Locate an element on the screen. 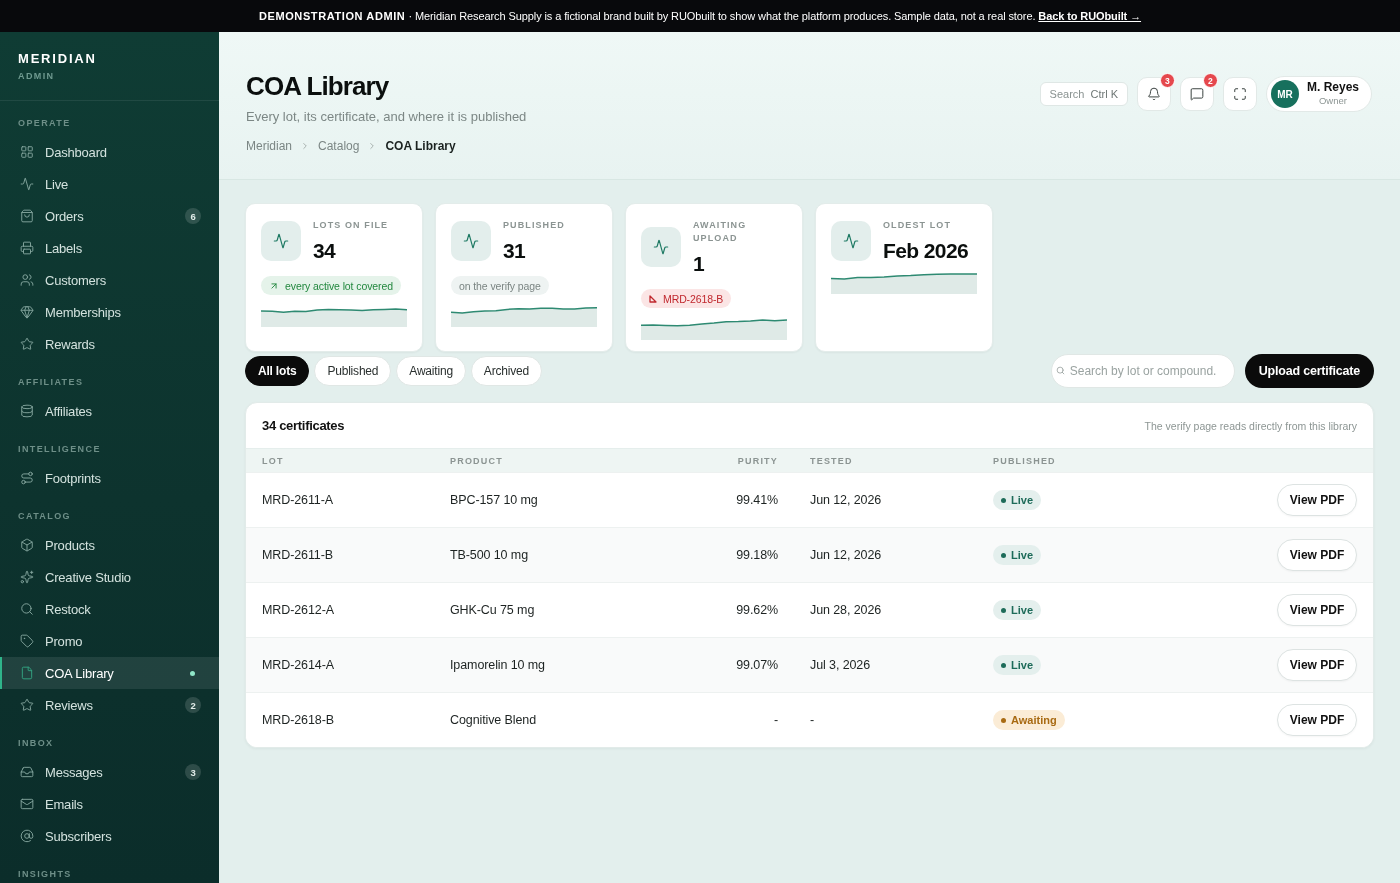 This screenshot has width=1400, height=883. table-cell-text: - is located at coordinates (775, 720).